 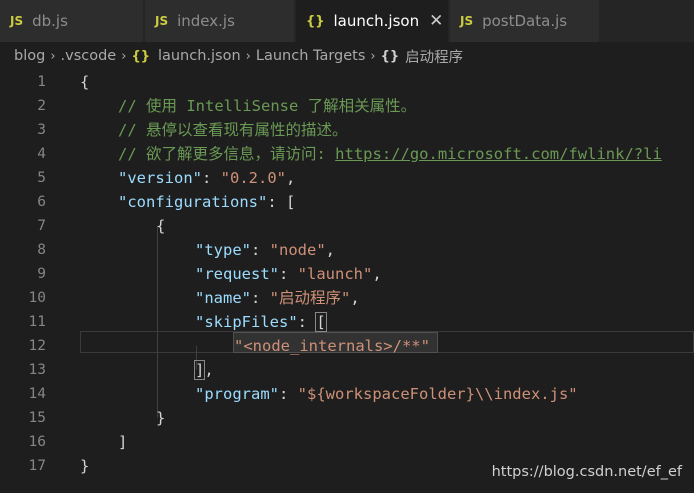 What do you see at coordinates (347, 442) in the screenshot?
I see `code-line: 16 ]` at bounding box center [347, 442].